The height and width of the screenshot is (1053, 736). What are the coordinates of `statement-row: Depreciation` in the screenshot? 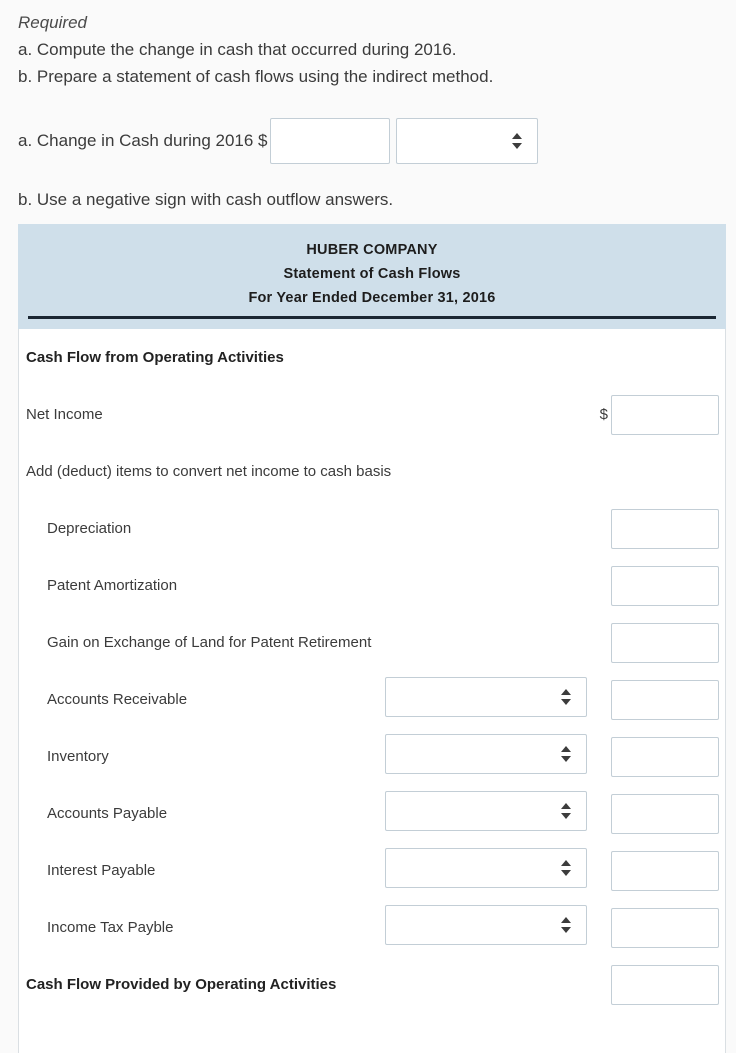 It's located at (372, 528).